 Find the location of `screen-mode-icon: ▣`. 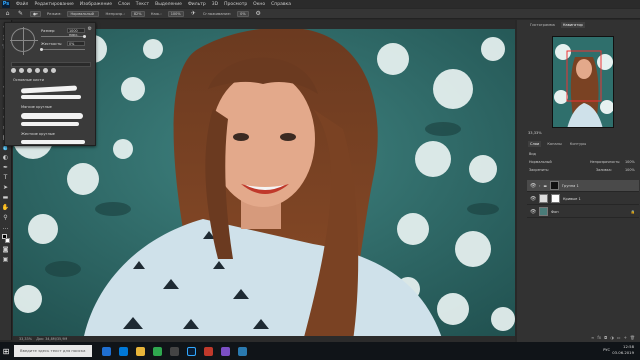

screen-mode-icon: ▣ is located at coordinates (5, 259).